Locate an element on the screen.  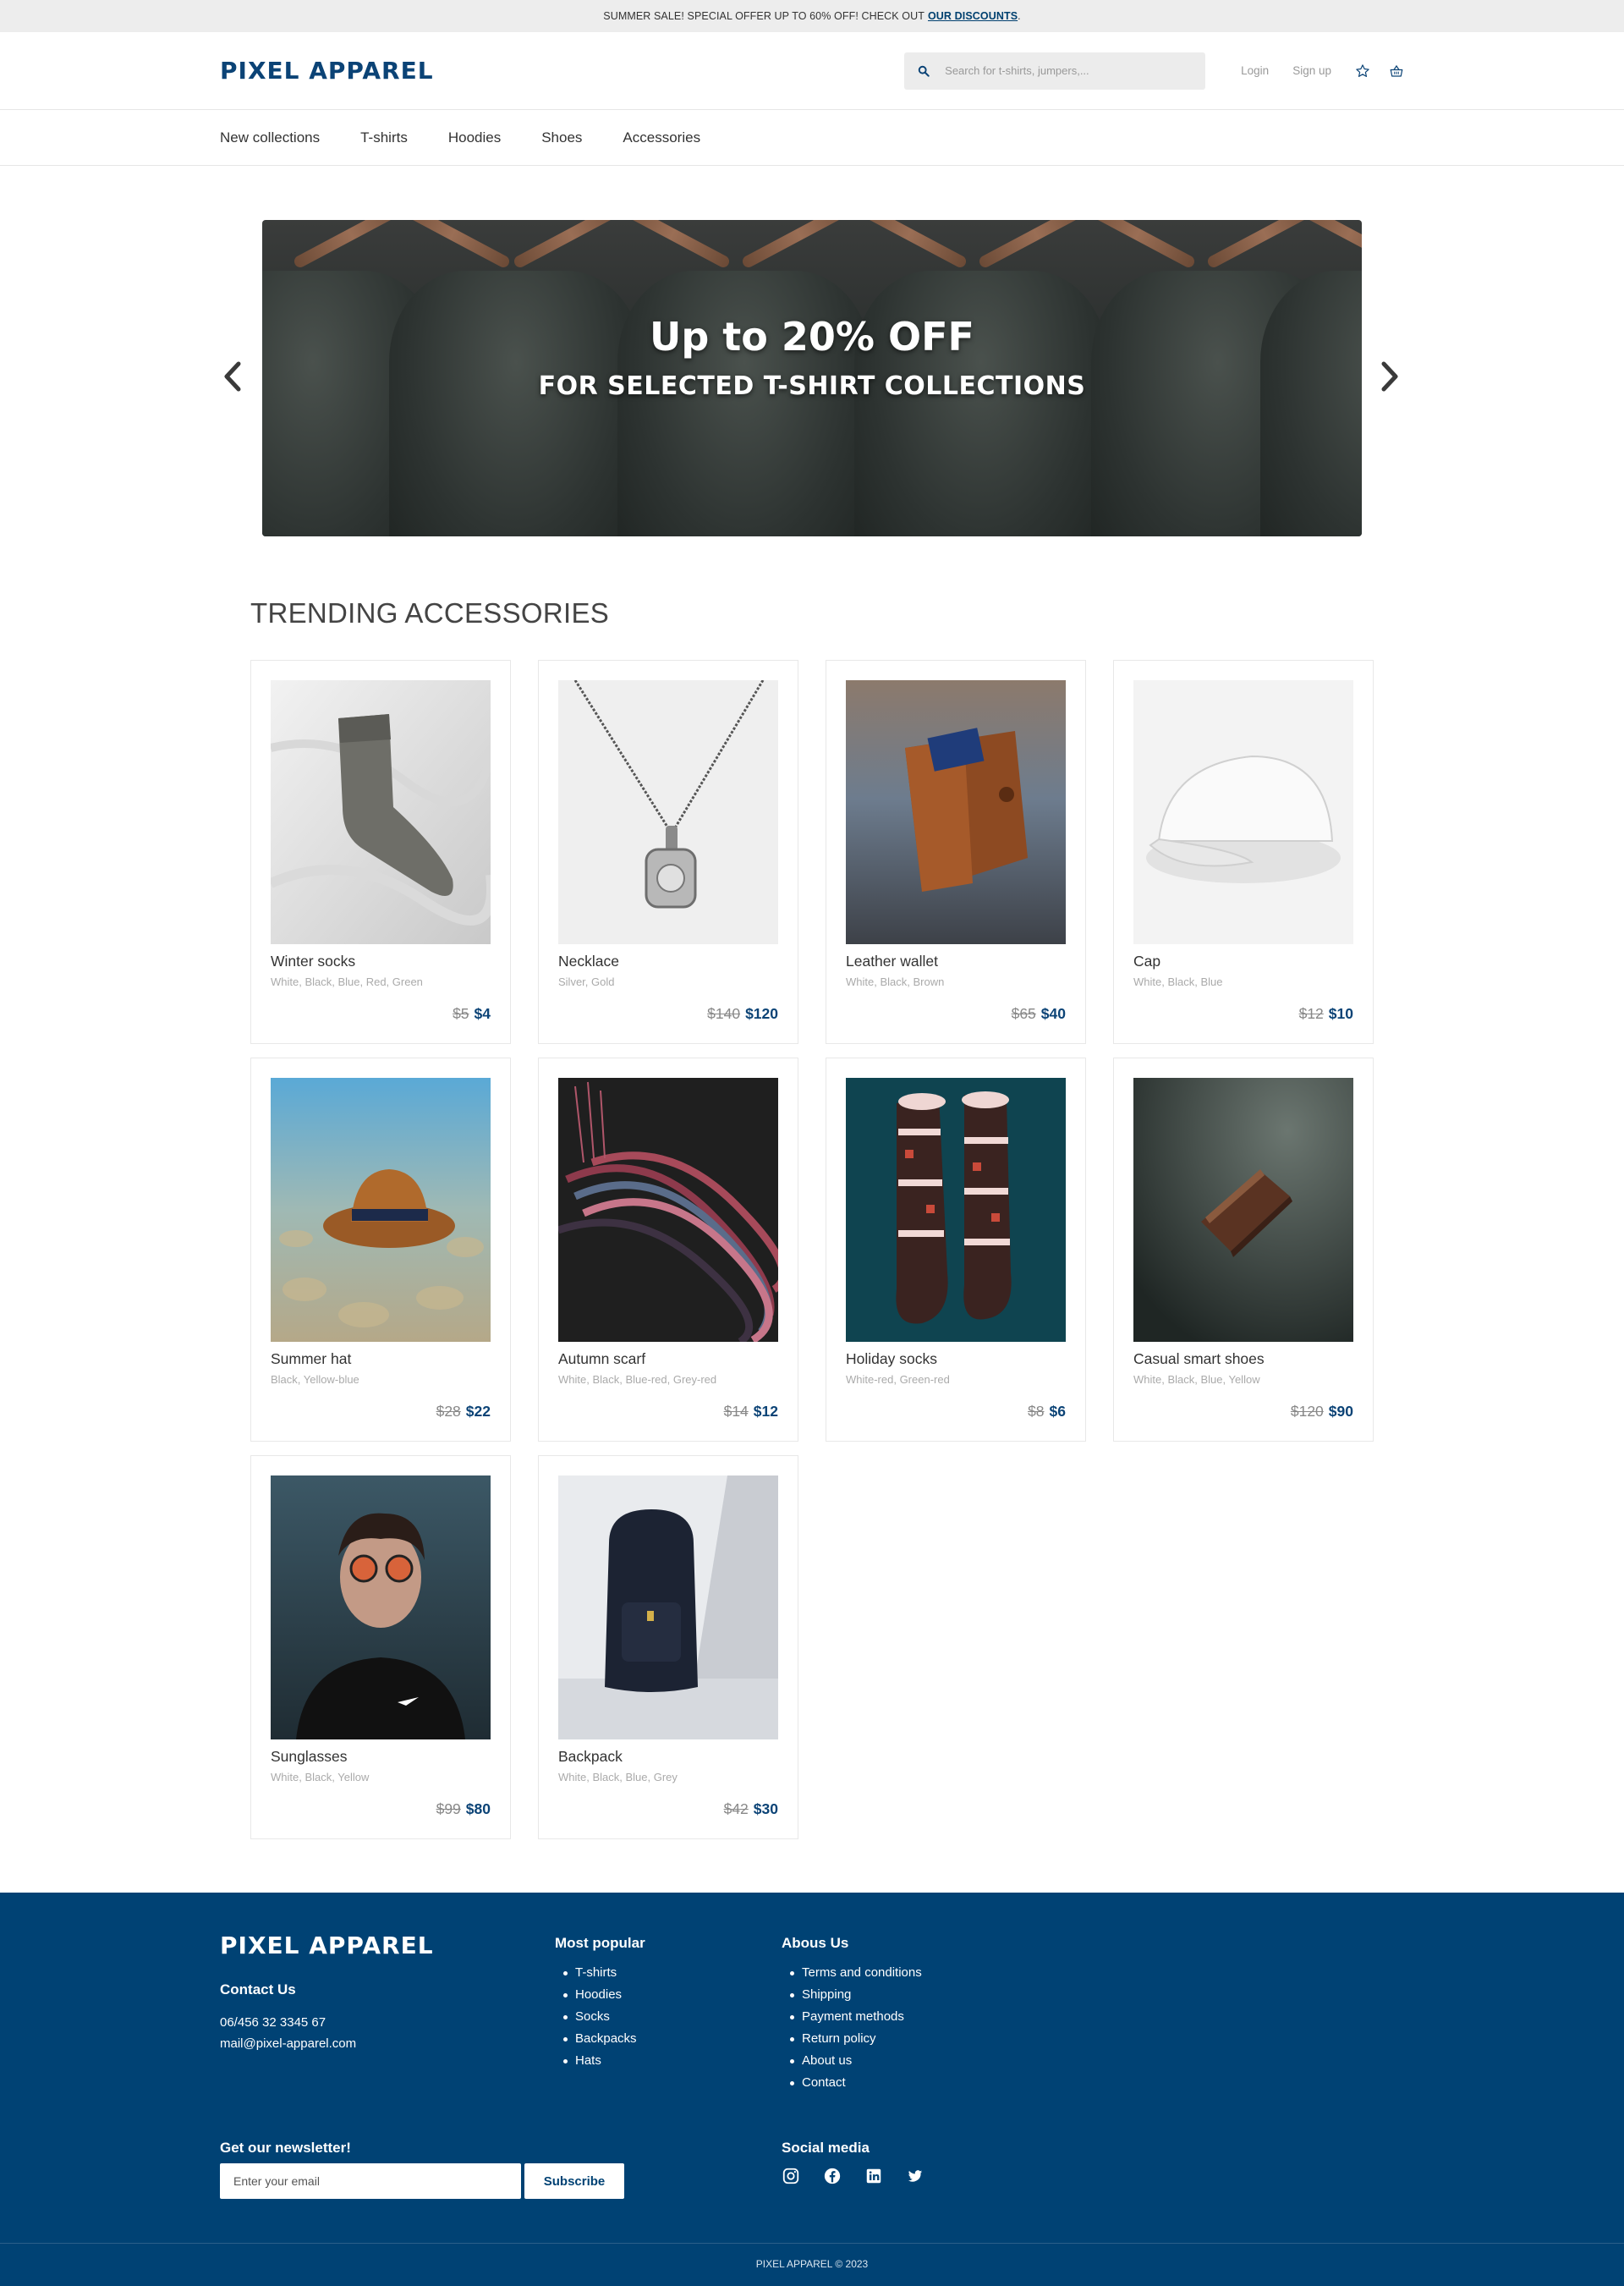
product-card: Backpack White, Black, Blue, Grey $42 $30 is located at coordinates (668, 1647).